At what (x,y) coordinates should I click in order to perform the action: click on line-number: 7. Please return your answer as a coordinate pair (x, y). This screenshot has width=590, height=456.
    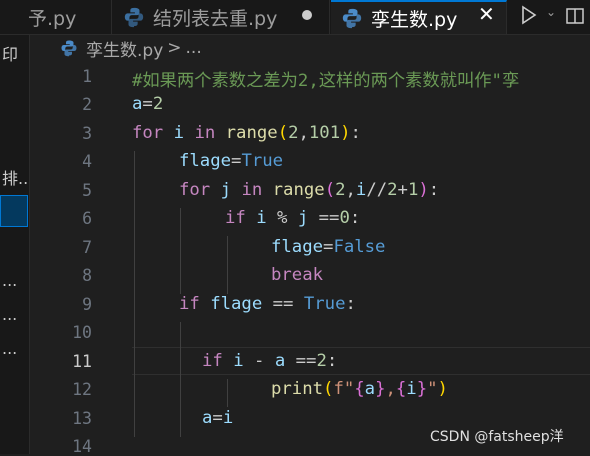
    Looking at the image, I should click on (87, 247).